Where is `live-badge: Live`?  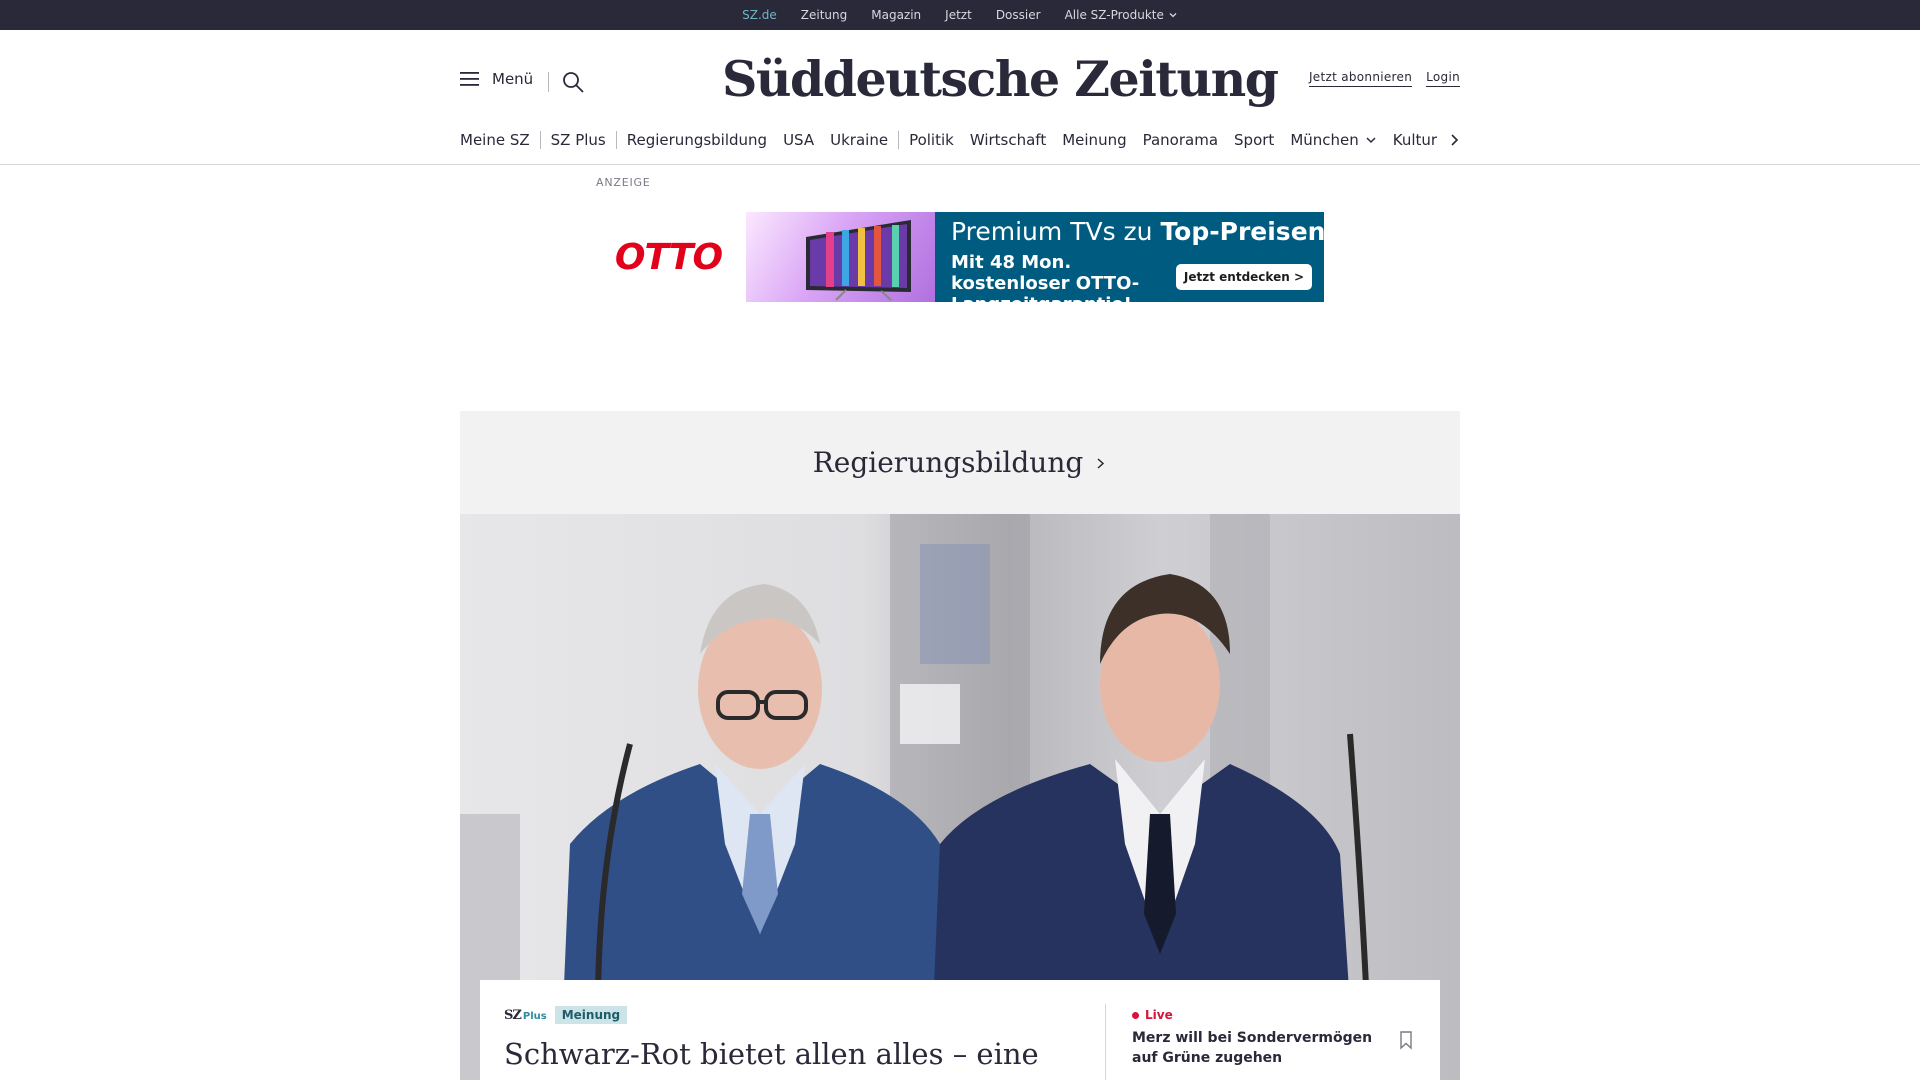 live-badge: Live is located at coordinates (1262, 1015).